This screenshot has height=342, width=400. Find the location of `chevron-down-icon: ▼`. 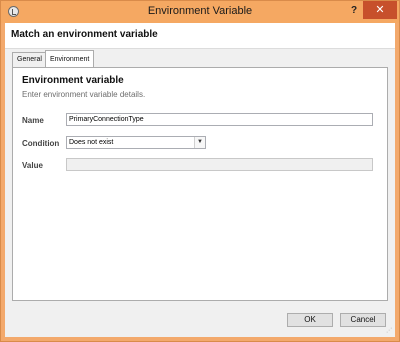

chevron-down-icon: ▼ is located at coordinates (199, 142).